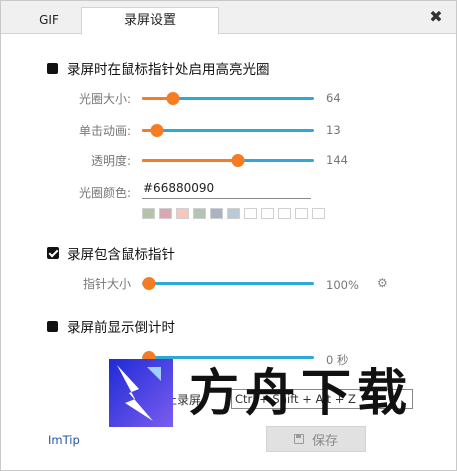 The image size is (457, 471). I want to click on include-cursor-label: 录屏包含鼠标指针, so click(121, 255).